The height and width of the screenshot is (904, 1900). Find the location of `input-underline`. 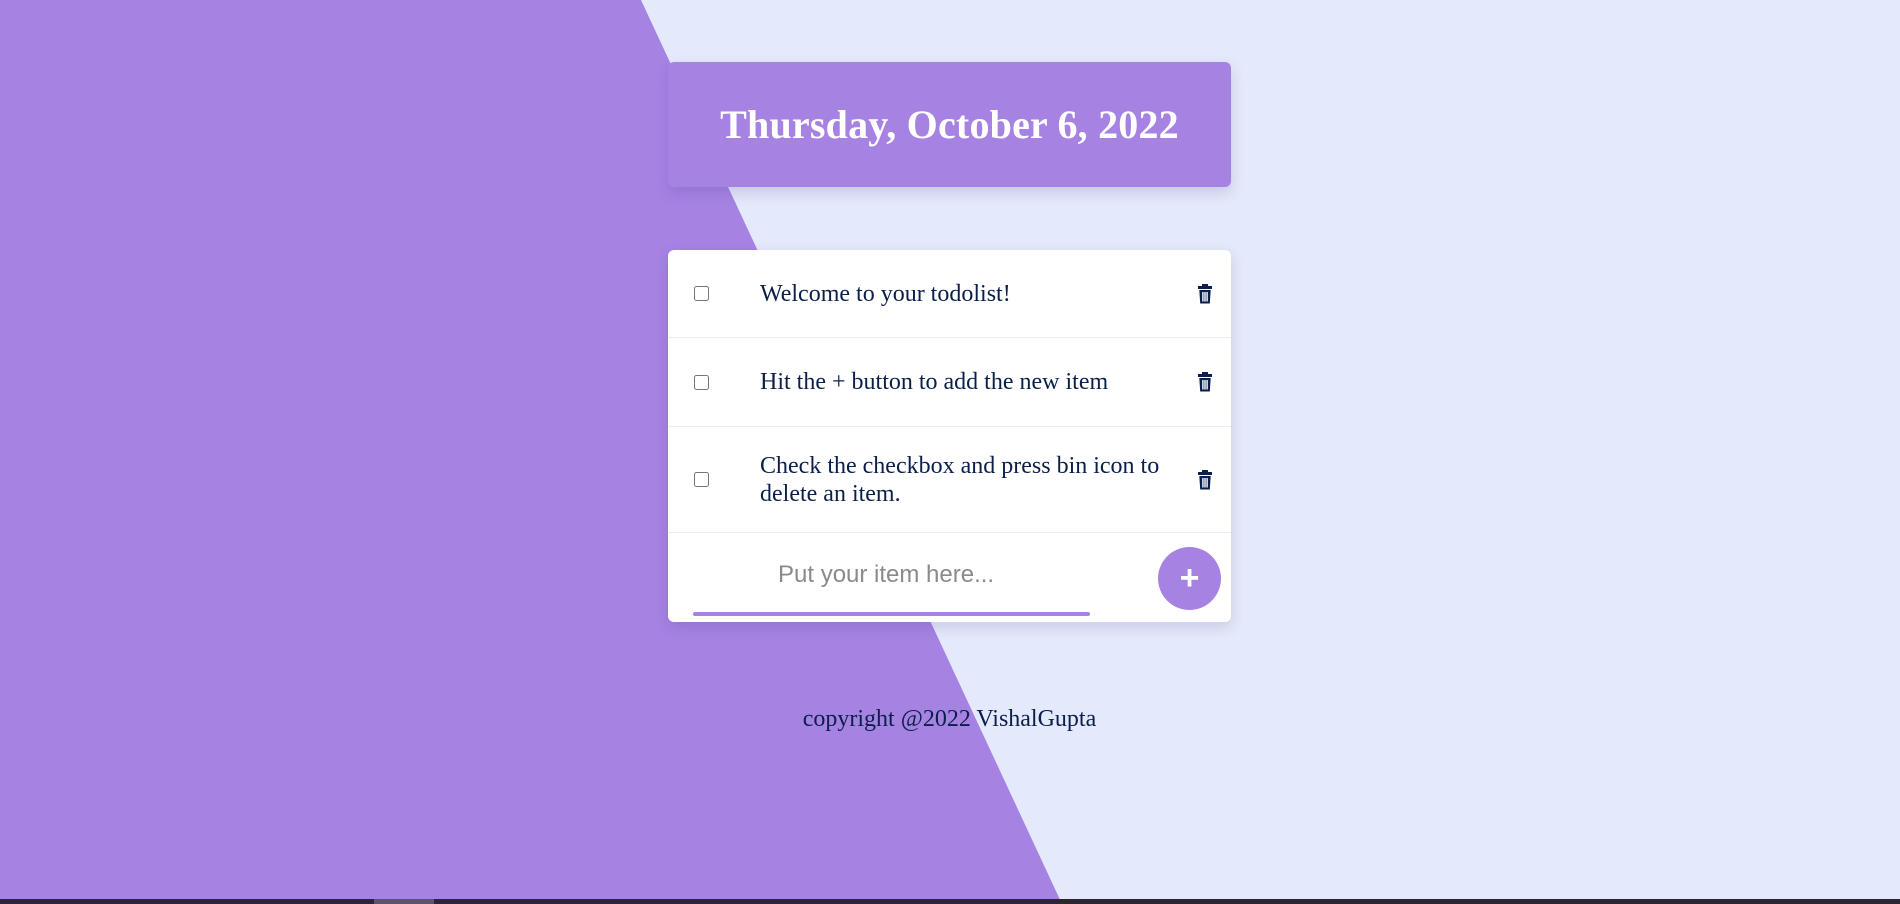

input-underline is located at coordinates (891, 614).